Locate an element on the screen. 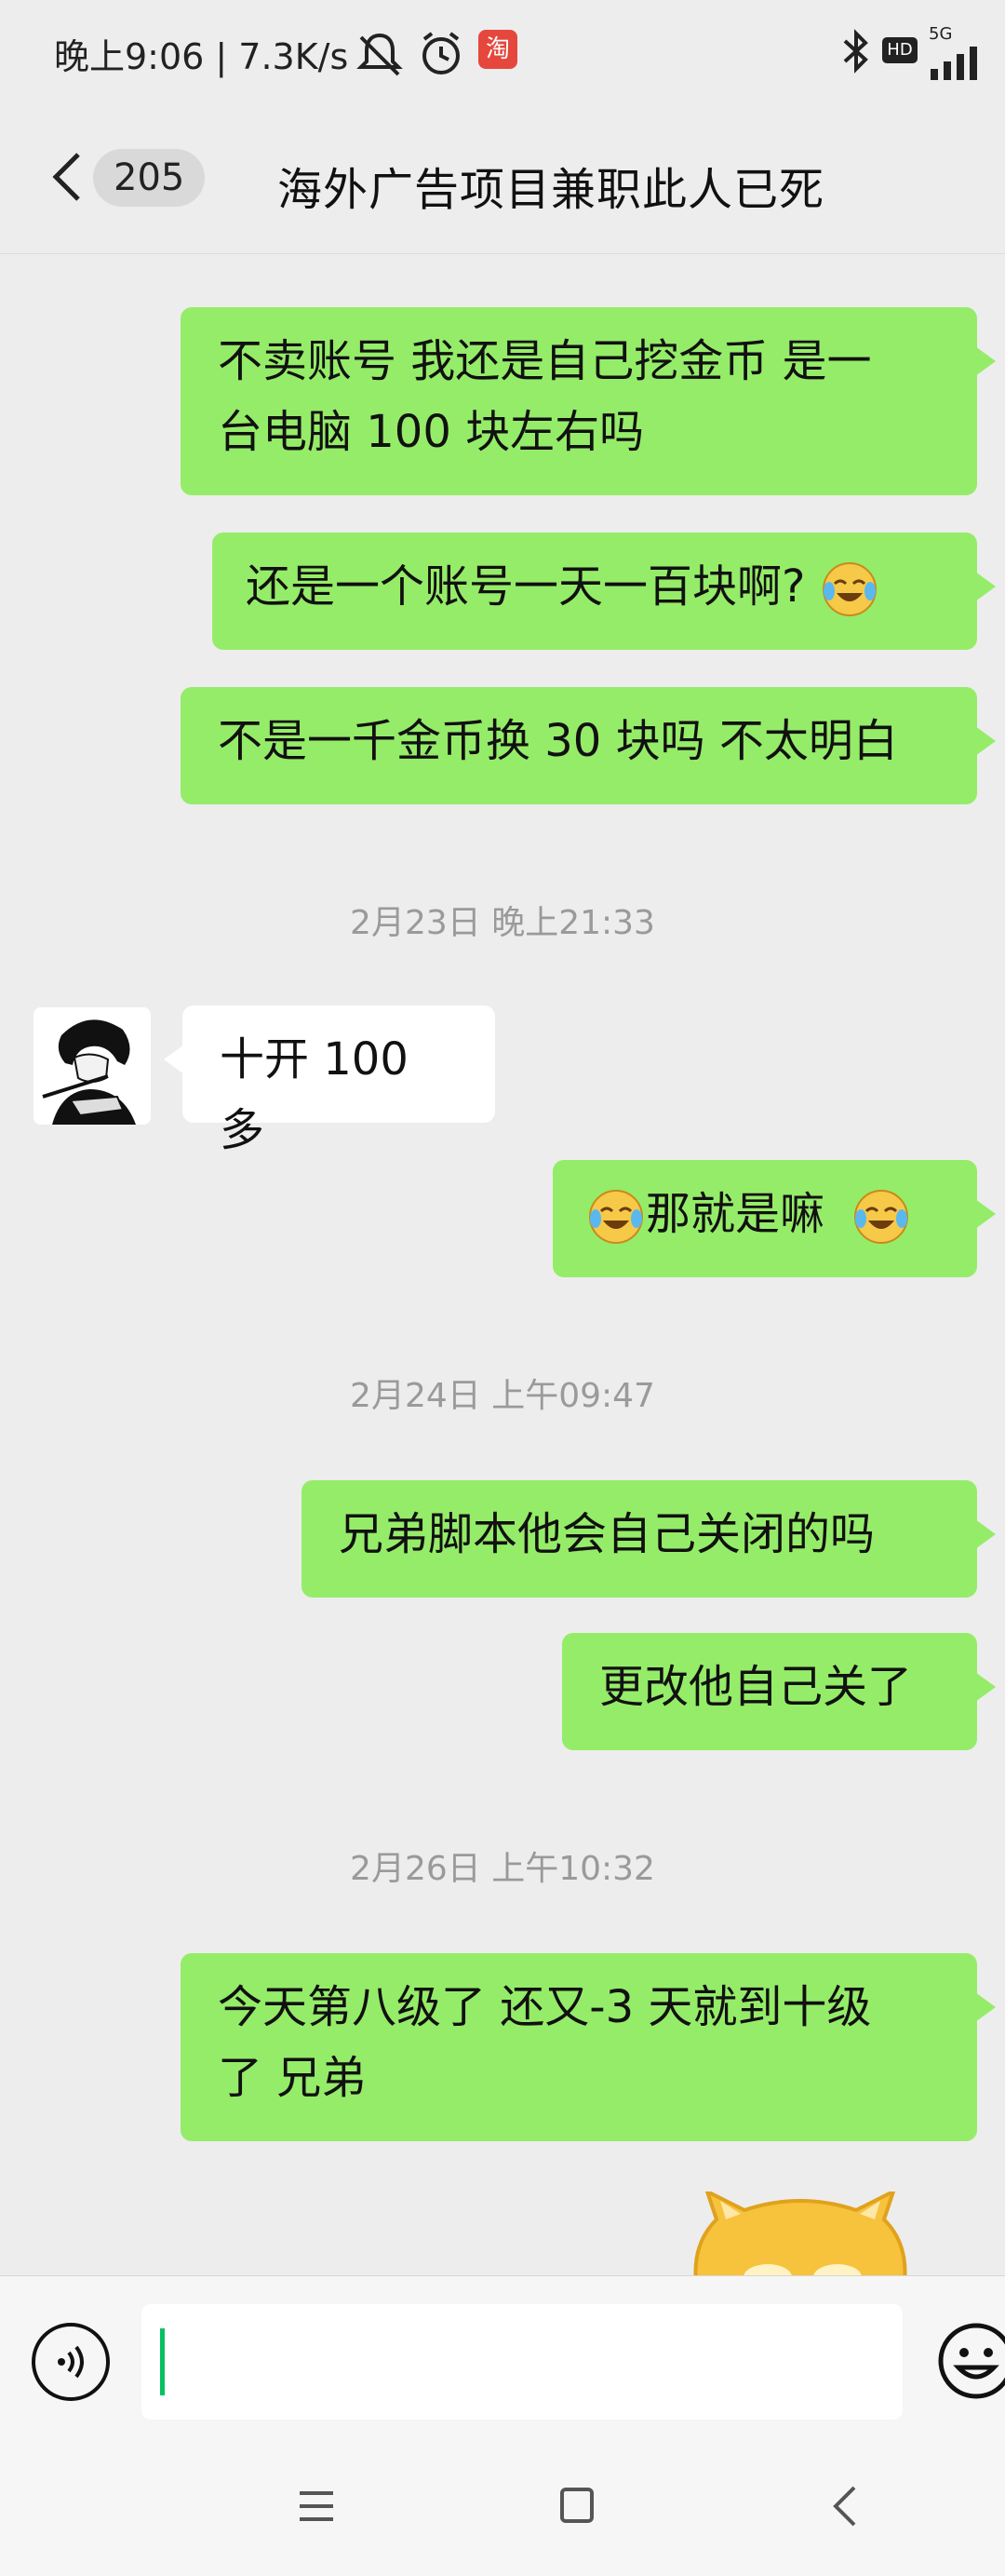  message-bubble-sent: 那就是嘛 is located at coordinates (774, 1218).